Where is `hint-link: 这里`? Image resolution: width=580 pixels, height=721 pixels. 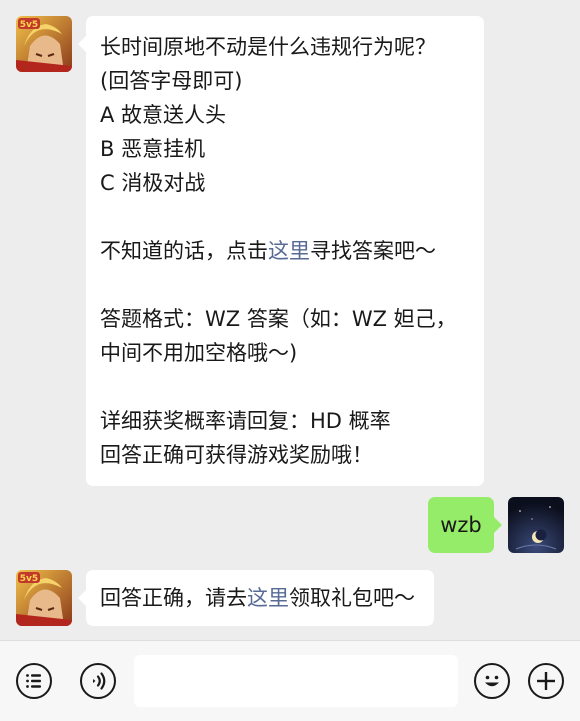
hint-link: 这里 is located at coordinates (289, 251).